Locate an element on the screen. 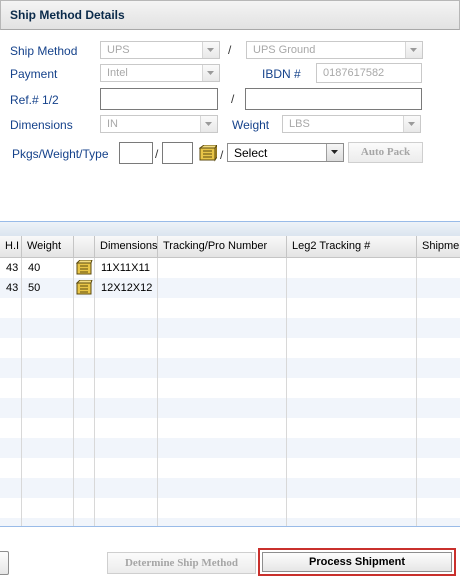 Image resolution: width=460 pixels, height=588 pixels. pkgs-label: Pkgs/Weight/Type is located at coordinates (60, 154).